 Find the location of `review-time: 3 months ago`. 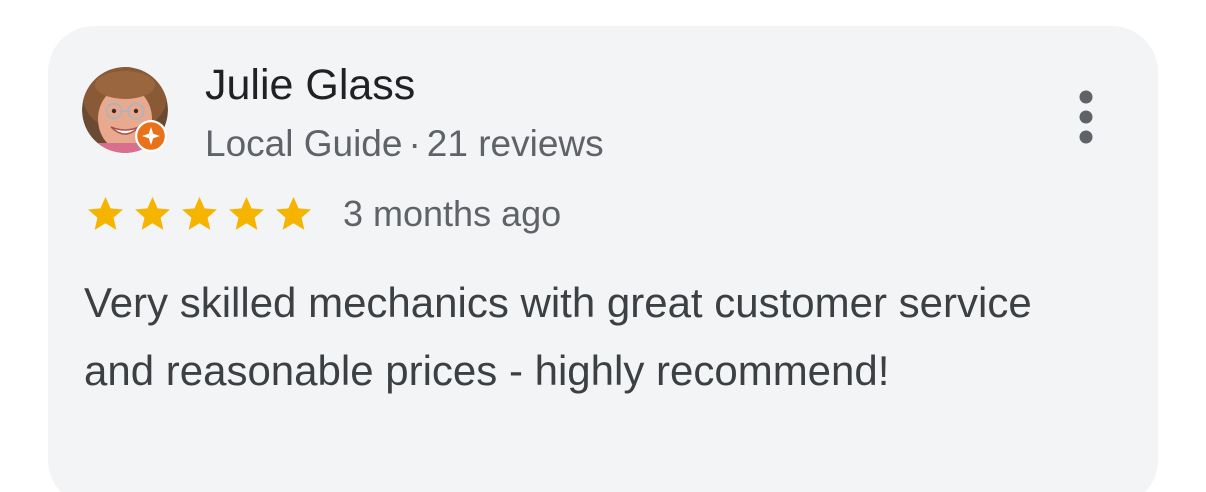

review-time: 3 months ago is located at coordinates (452, 213).